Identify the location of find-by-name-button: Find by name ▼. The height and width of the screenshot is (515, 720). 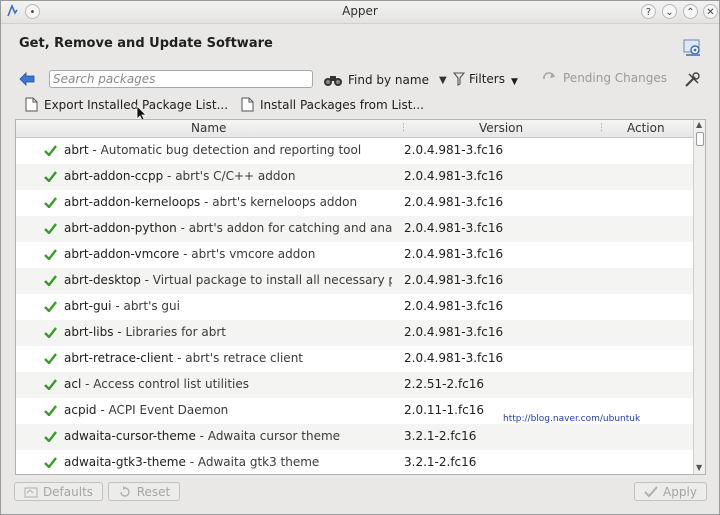
(385, 80).